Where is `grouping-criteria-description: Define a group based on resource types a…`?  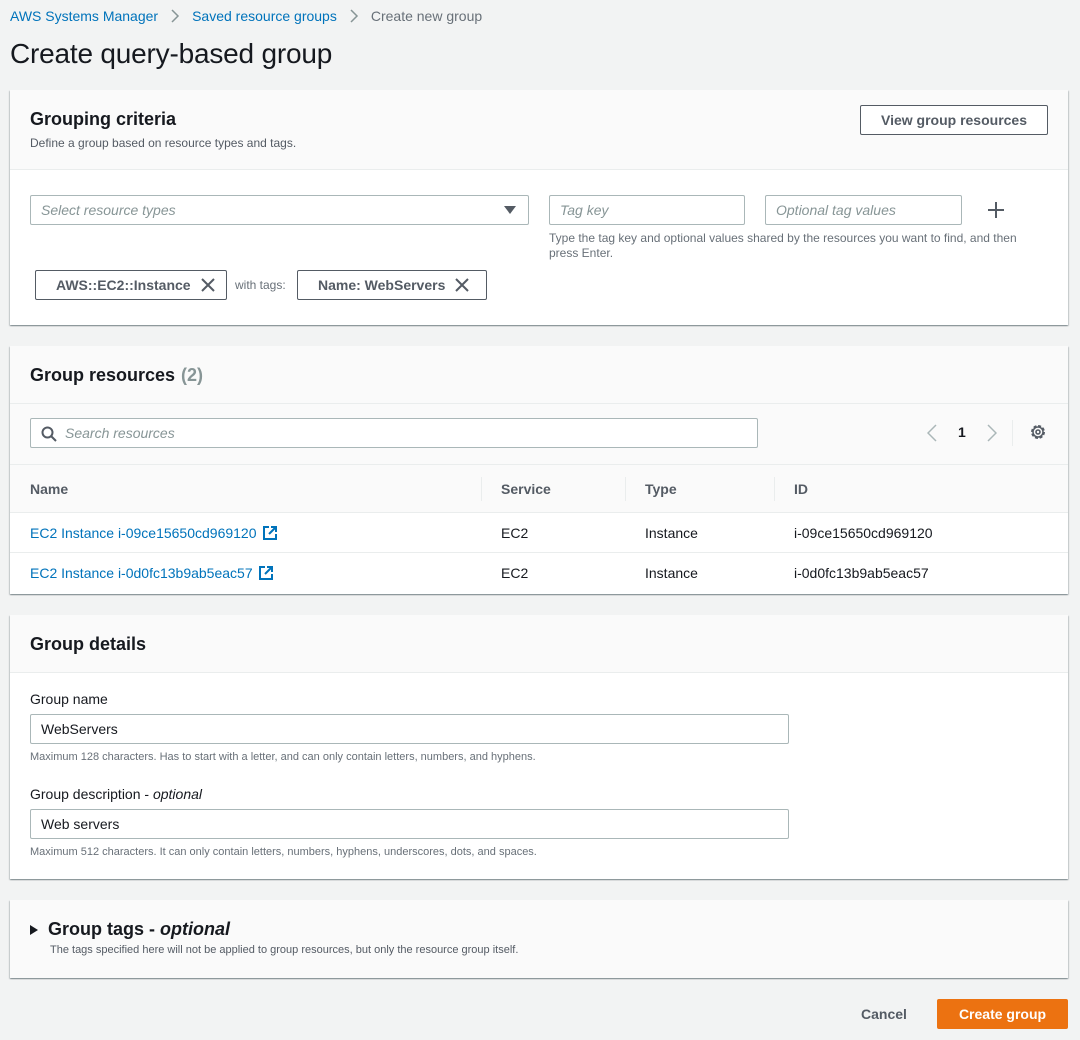 grouping-criteria-description: Define a group based on resource types a… is located at coordinates (163, 143).